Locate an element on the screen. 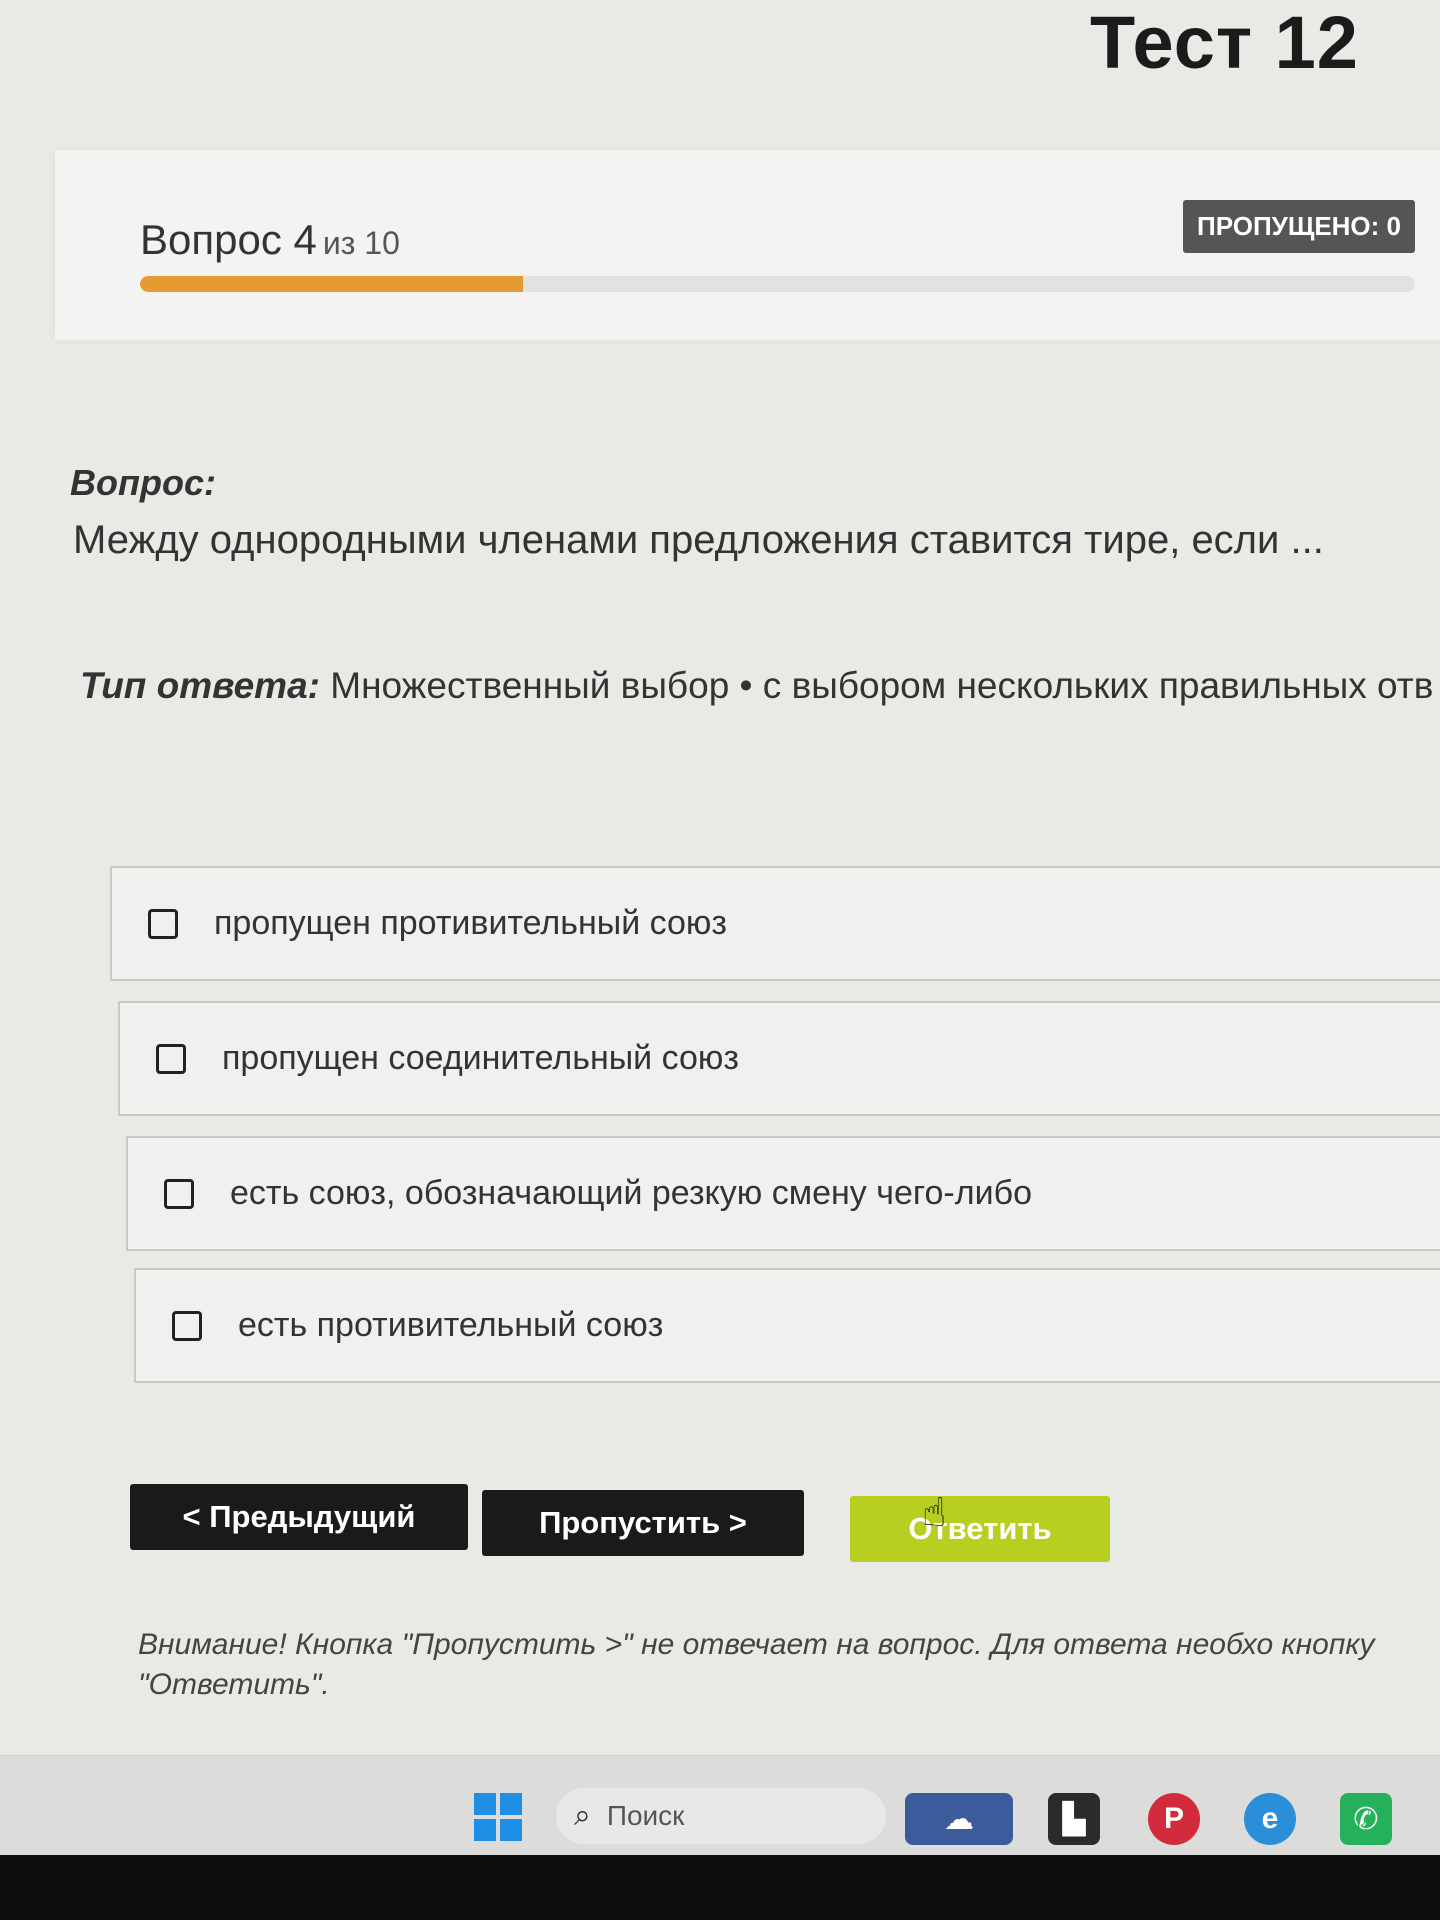 Image resolution: width=1440 pixels, height=1920 pixels. search-placeholder: Поиск is located at coordinates (645, 1815).